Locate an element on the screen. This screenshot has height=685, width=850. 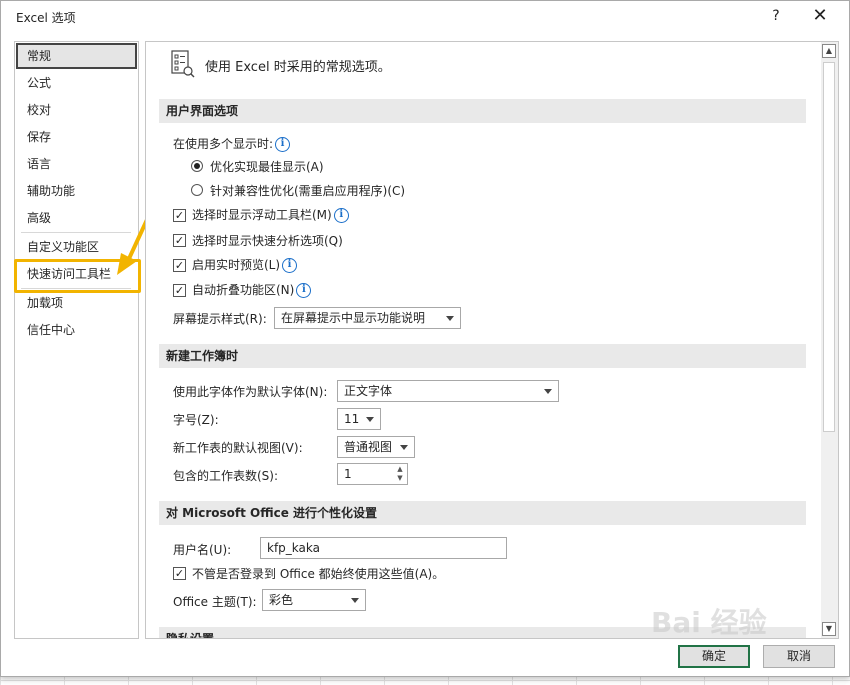
spin-arrows-icon: ▲ ▼ is located at coordinates (400, 474).